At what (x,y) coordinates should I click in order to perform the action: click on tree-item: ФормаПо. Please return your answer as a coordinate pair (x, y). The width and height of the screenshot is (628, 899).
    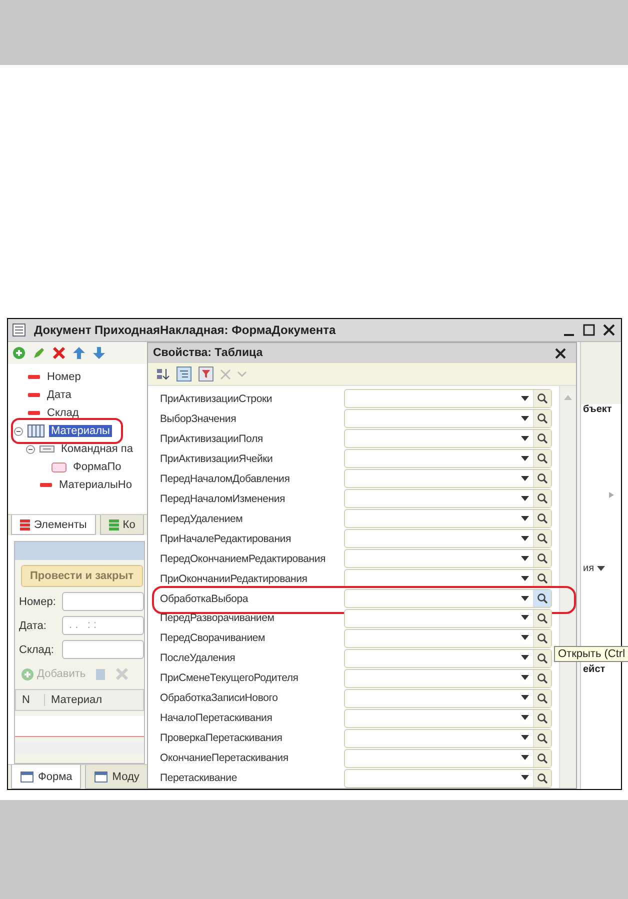
    Looking at the image, I should click on (97, 467).